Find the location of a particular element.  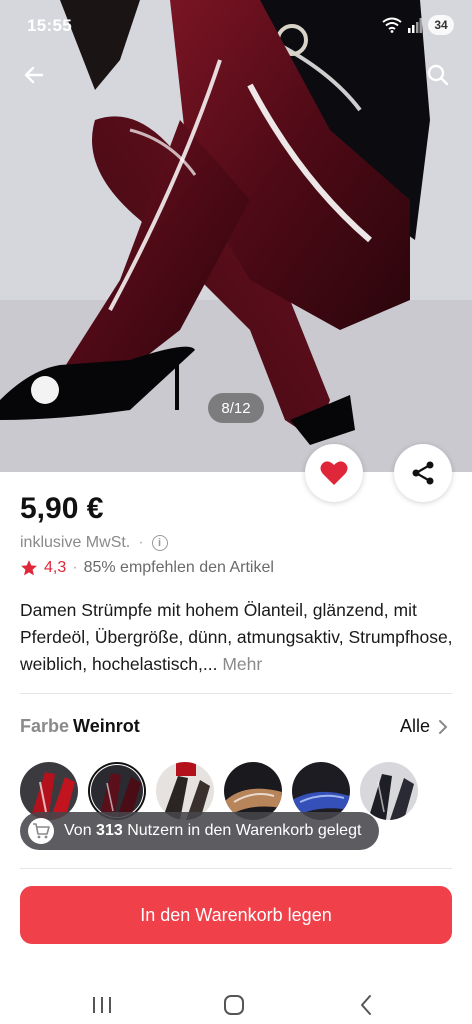

social-proof-prefix: Von is located at coordinates (78, 830).